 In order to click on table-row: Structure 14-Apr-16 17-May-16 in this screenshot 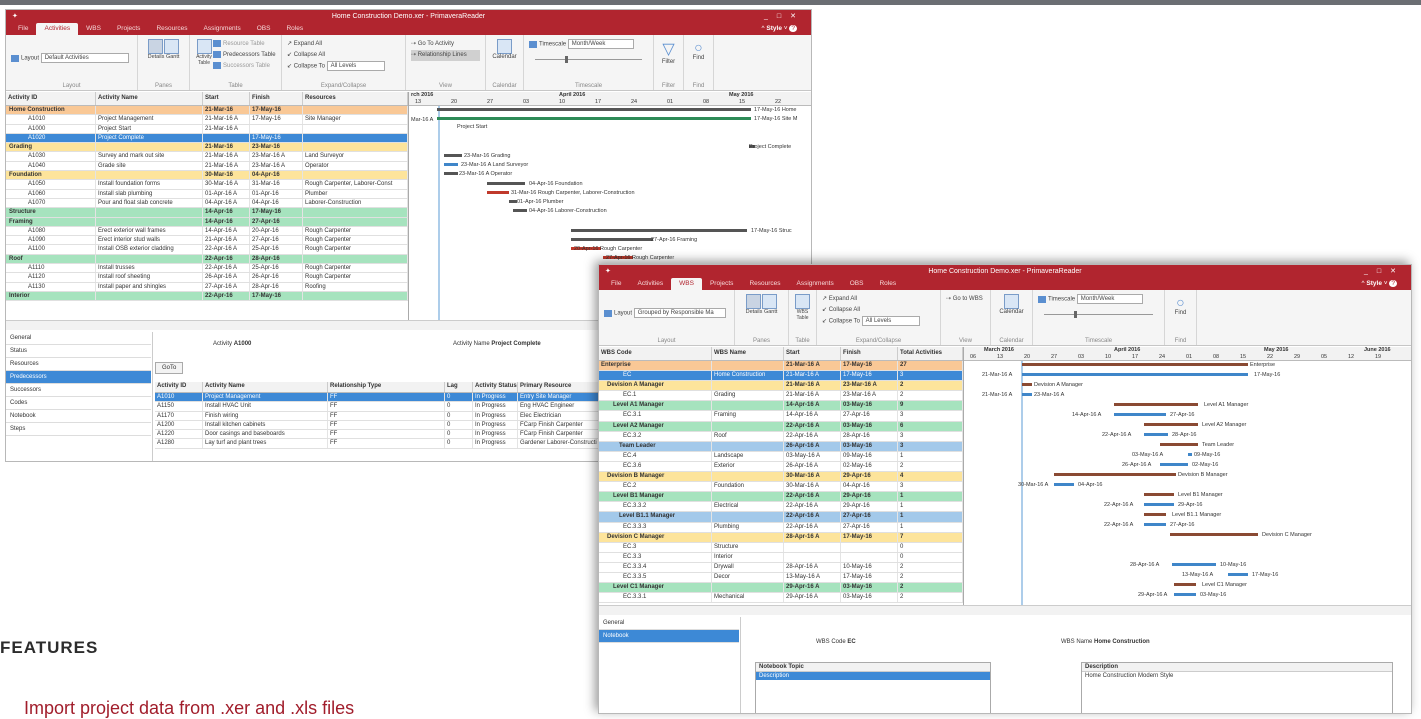, I will do `click(207, 213)`.